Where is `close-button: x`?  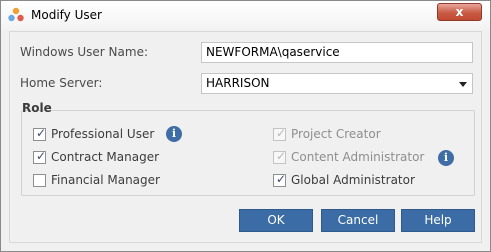
close-button: x is located at coordinates (459, 12).